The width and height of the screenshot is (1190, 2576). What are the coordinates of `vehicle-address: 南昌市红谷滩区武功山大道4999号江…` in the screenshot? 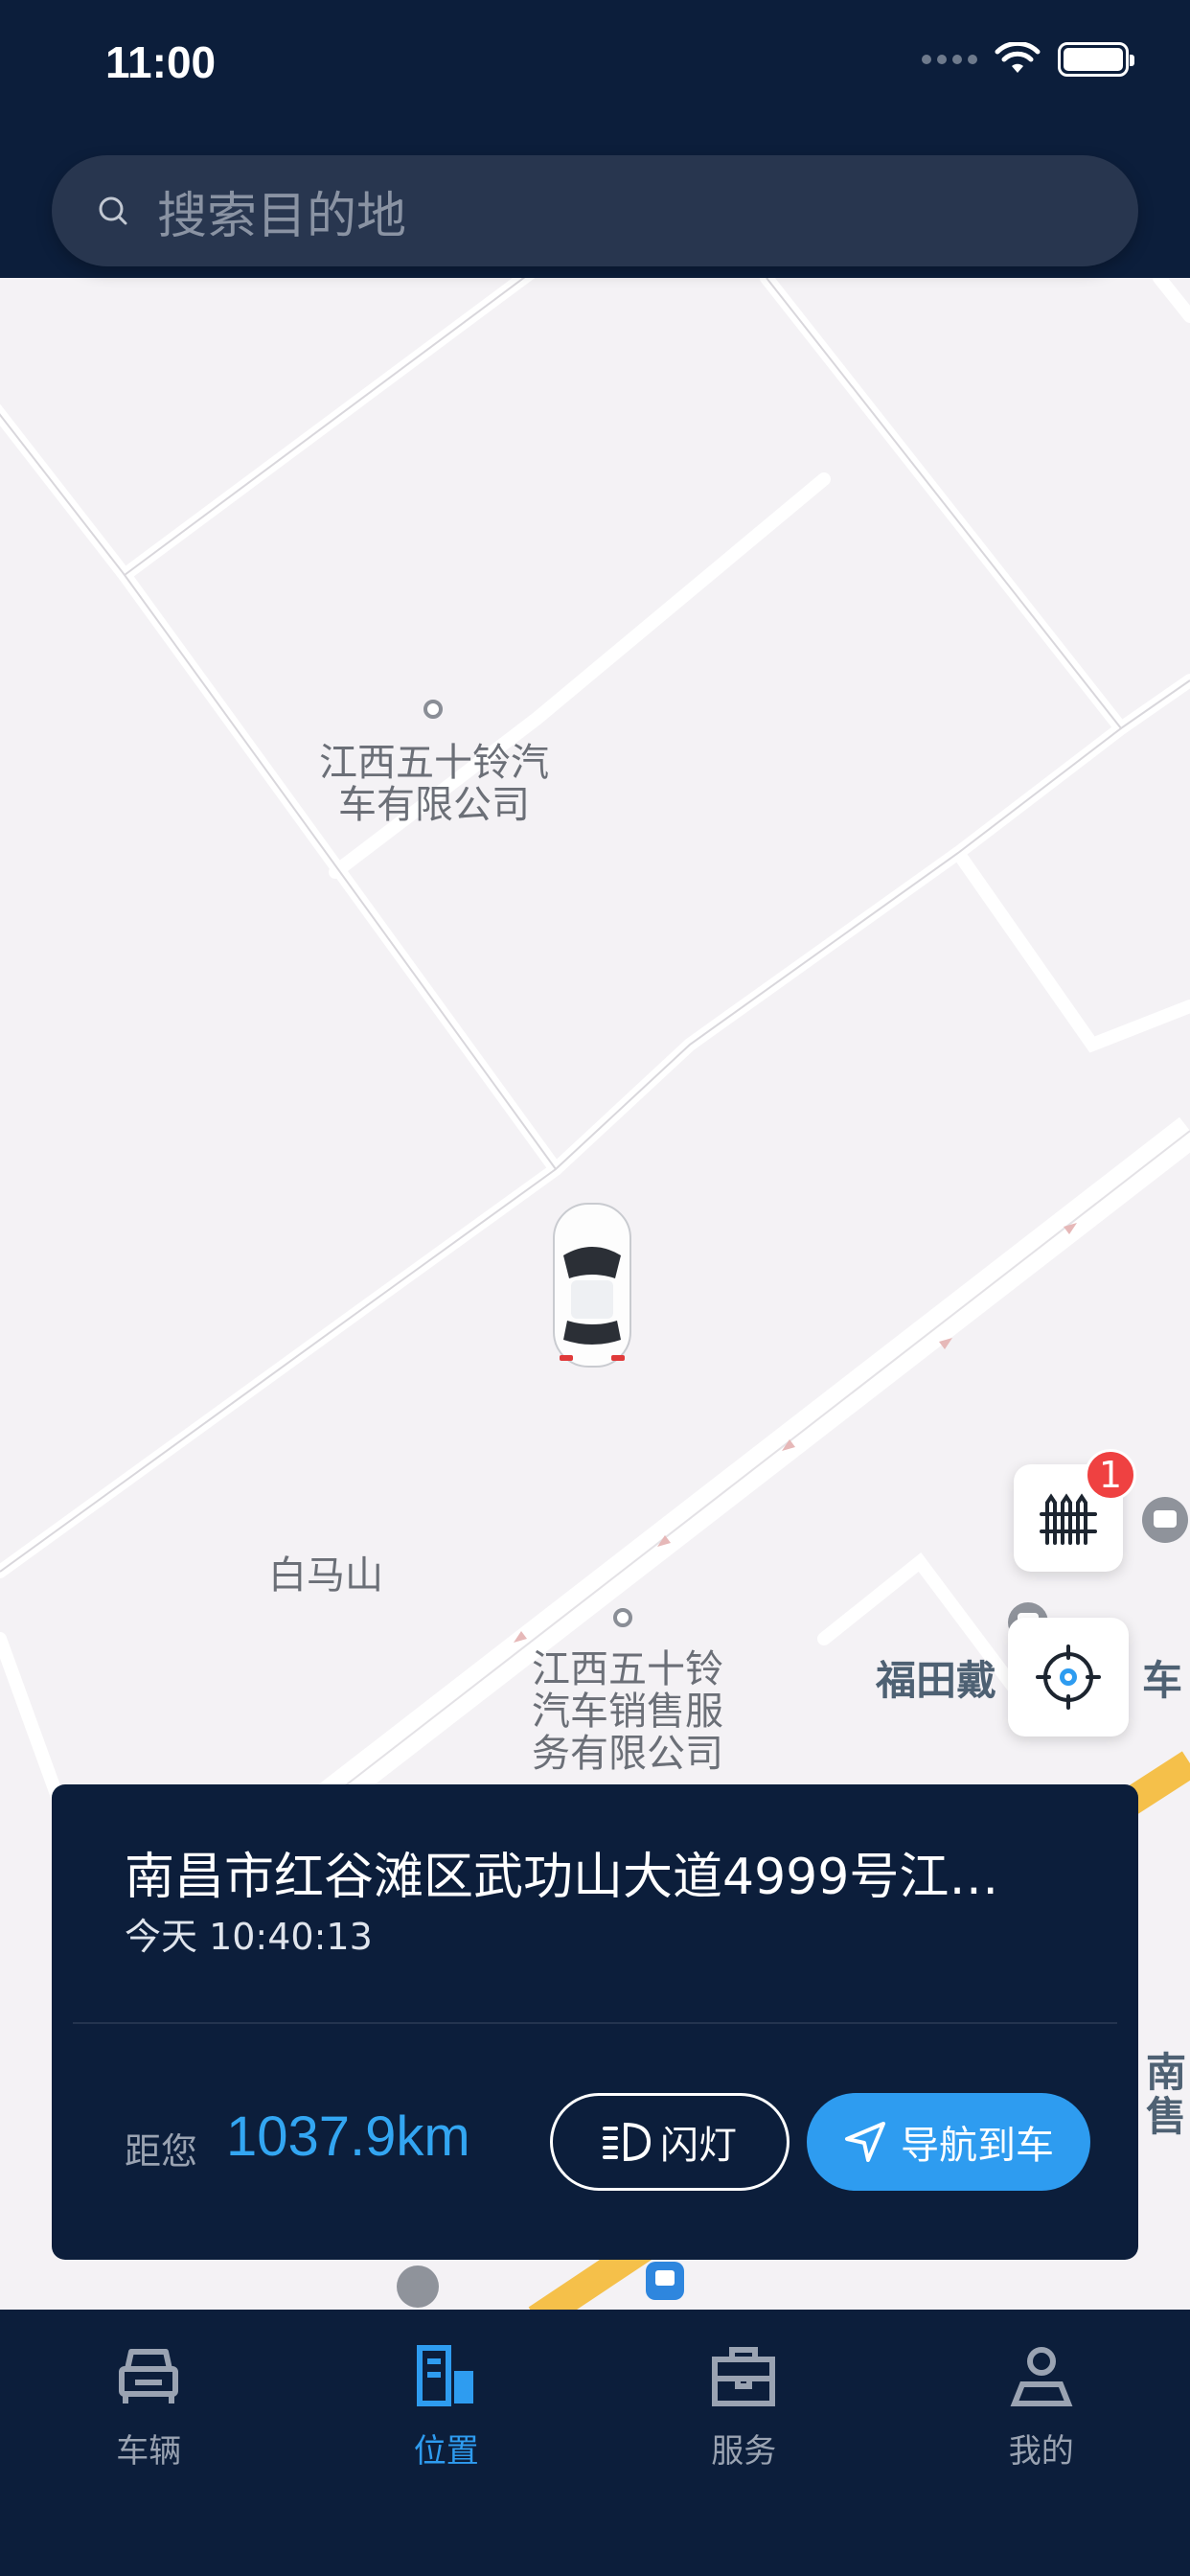 It's located at (562, 1878).